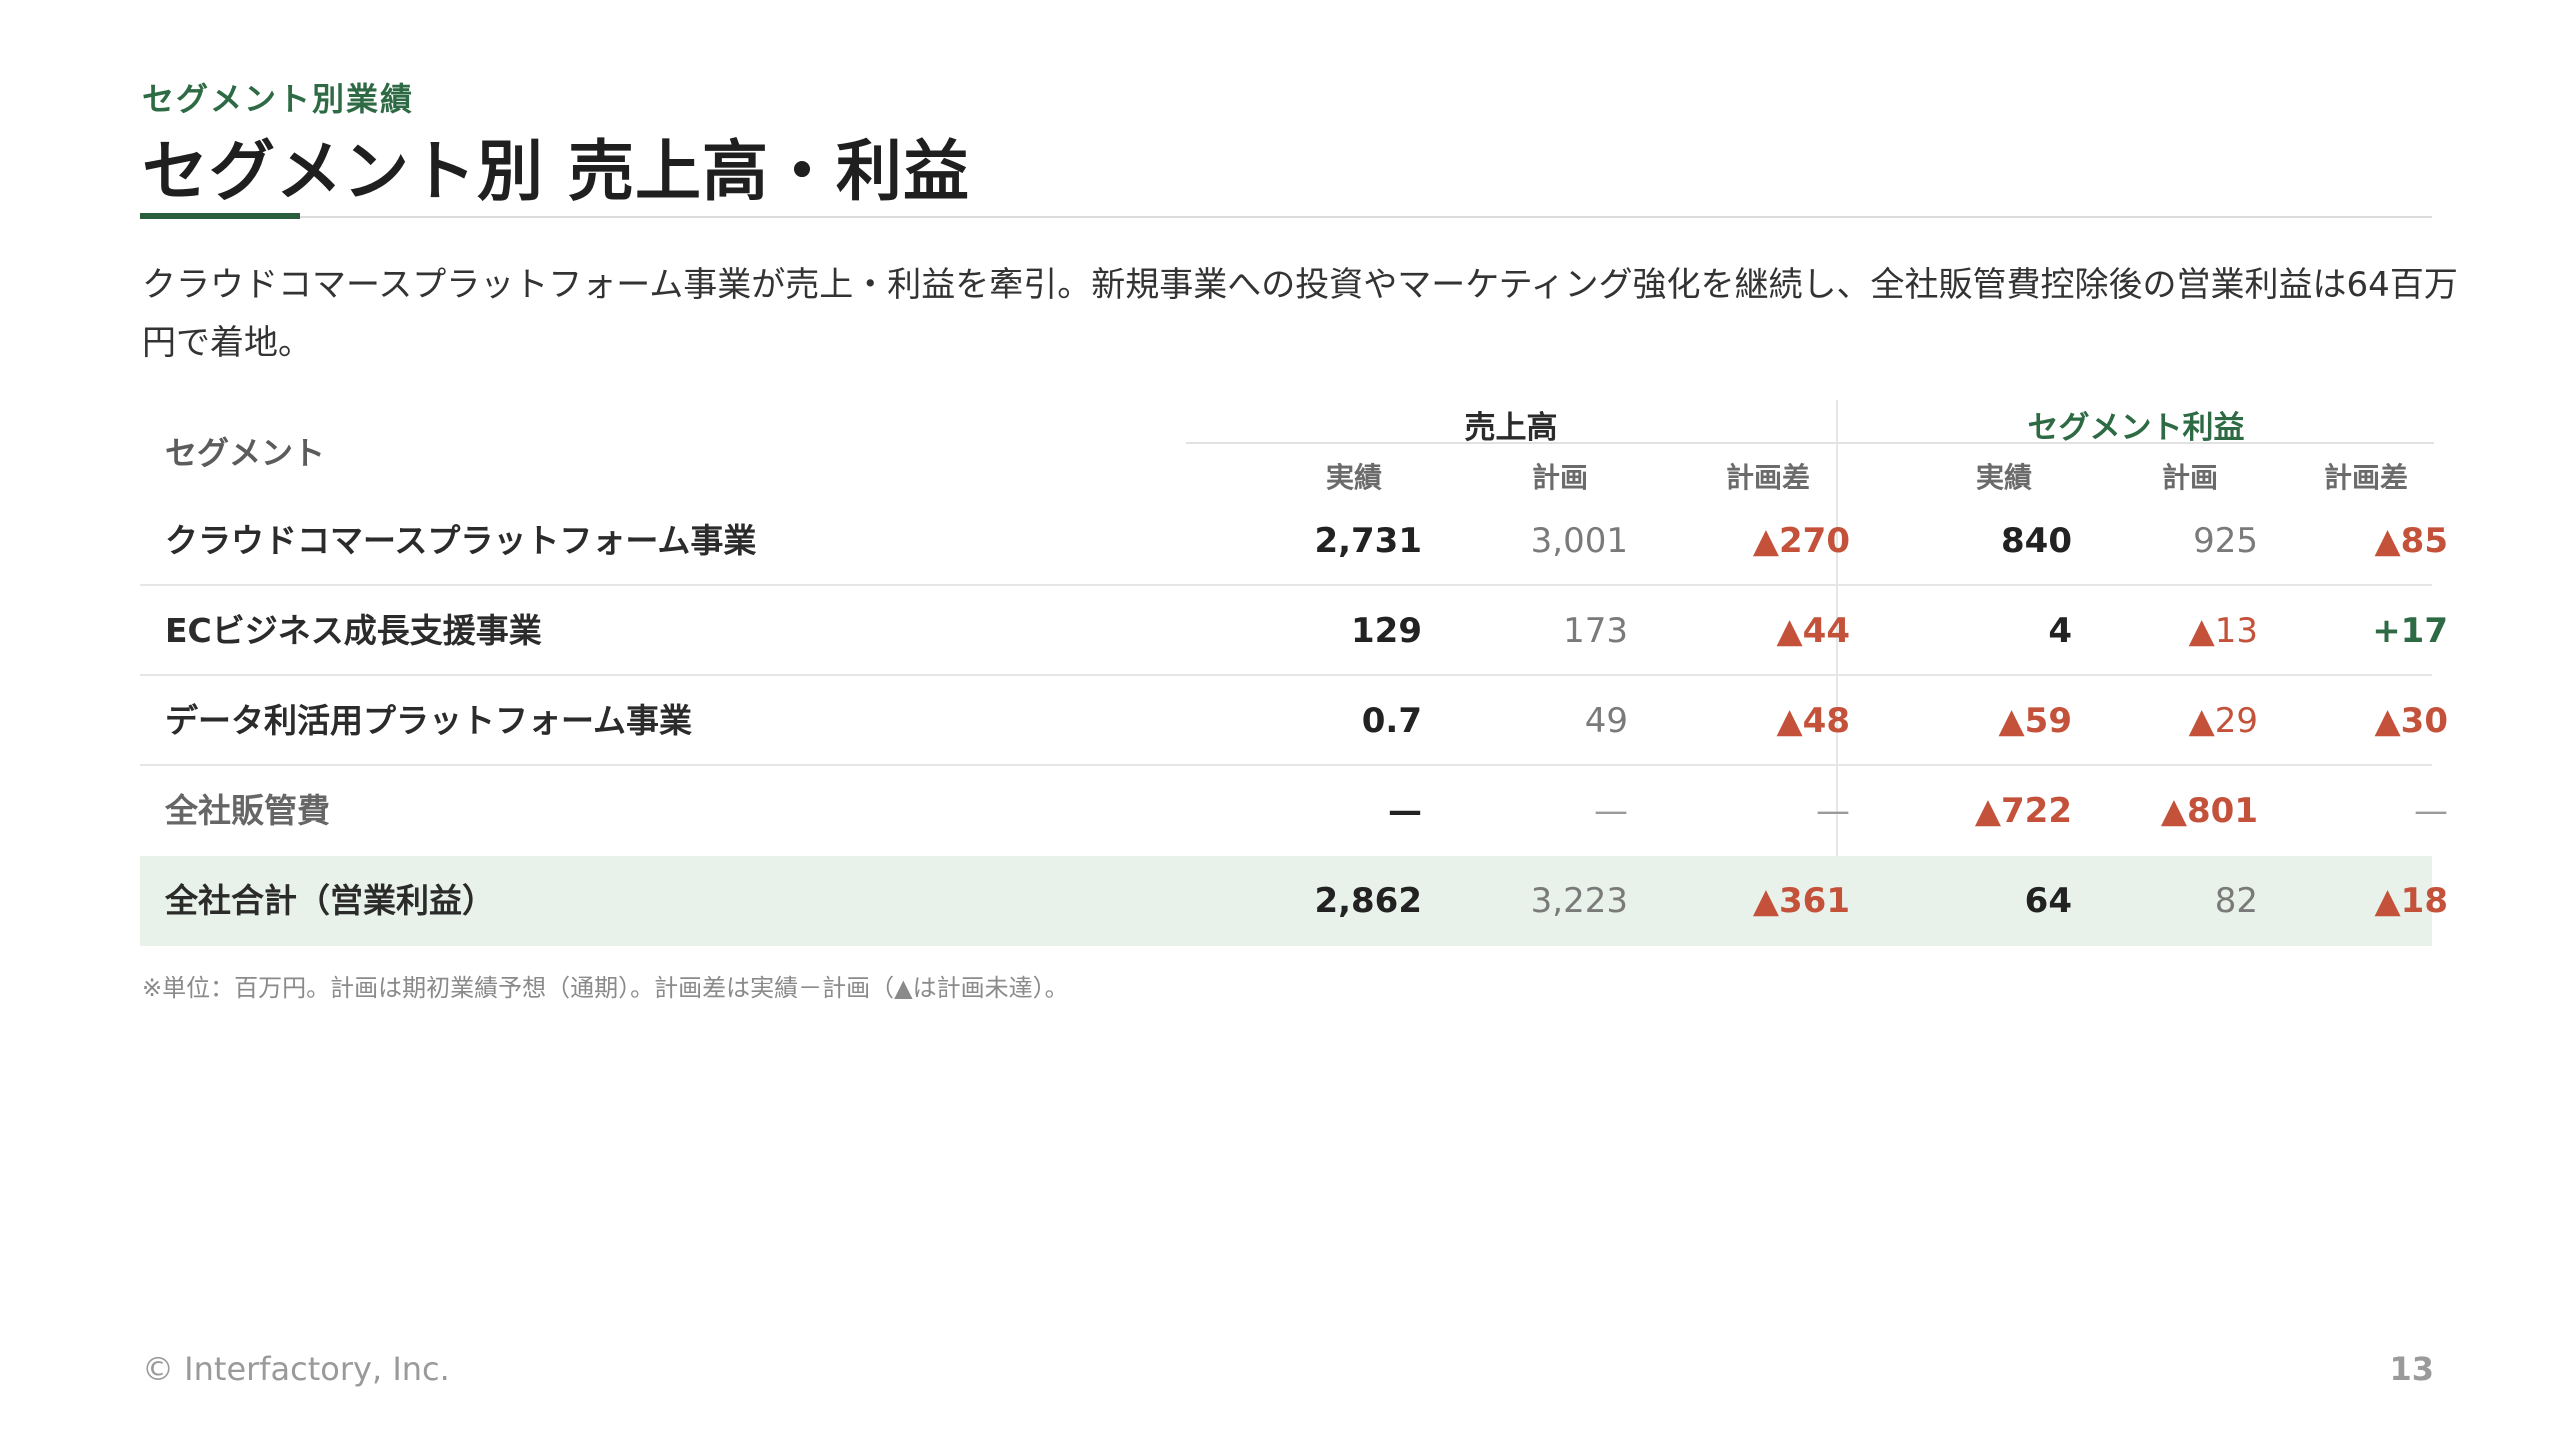 This screenshot has width=2560, height=1440. Describe the element at coordinates (2236, 901) in the screenshot. I see `profit-plan: 82` at that location.